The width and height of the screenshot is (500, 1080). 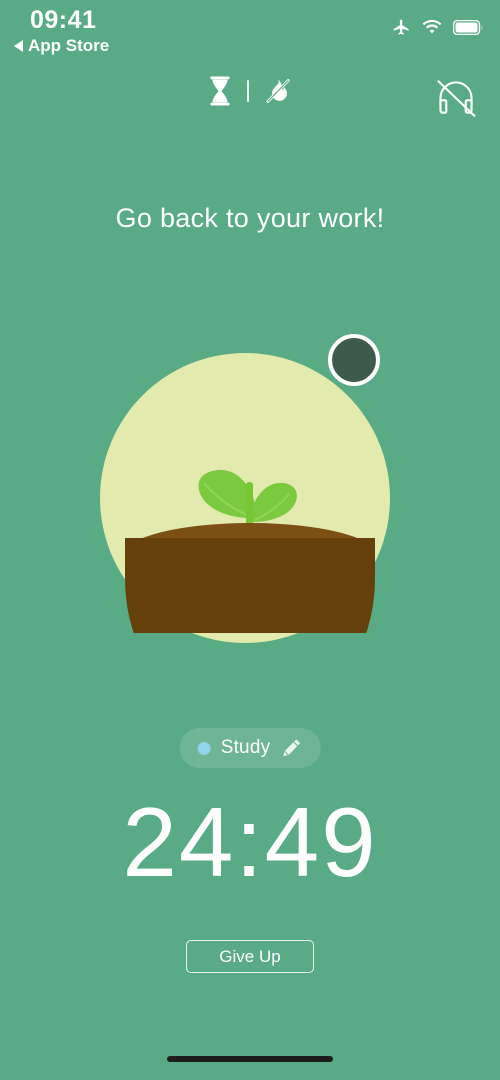 What do you see at coordinates (69, 45) in the screenshot?
I see `back-label: App Store` at bounding box center [69, 45].